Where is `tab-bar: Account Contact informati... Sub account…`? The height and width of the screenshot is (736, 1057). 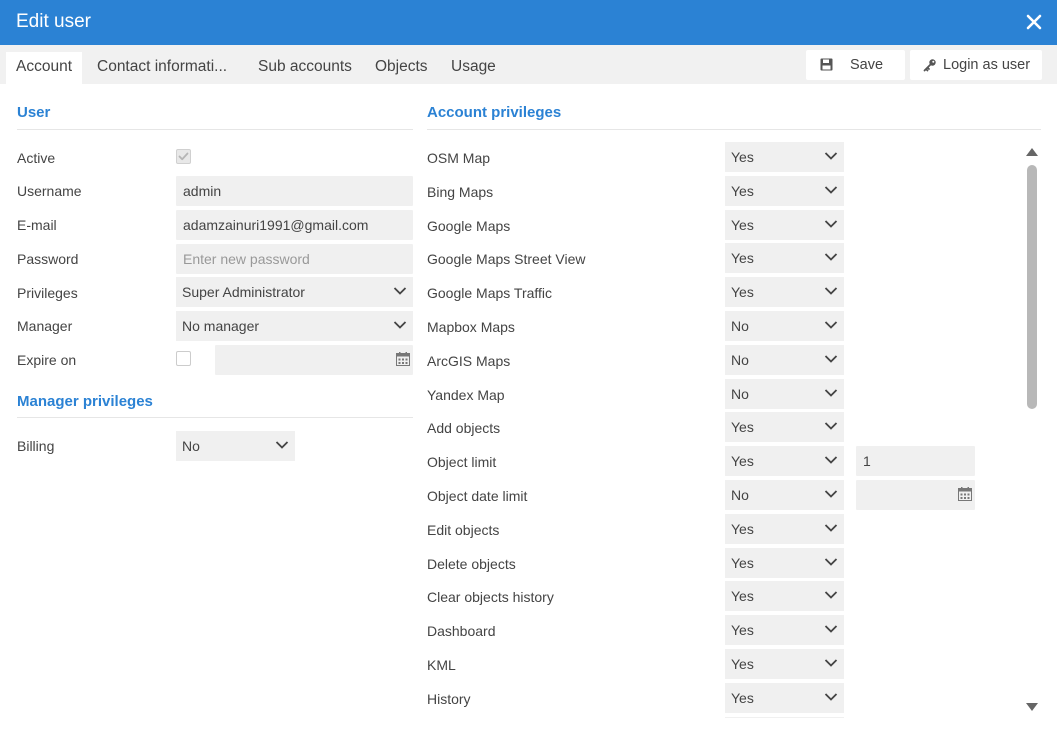 tab-bar: Account Contact informati... Sub account… is located at coordinates (528, 64).